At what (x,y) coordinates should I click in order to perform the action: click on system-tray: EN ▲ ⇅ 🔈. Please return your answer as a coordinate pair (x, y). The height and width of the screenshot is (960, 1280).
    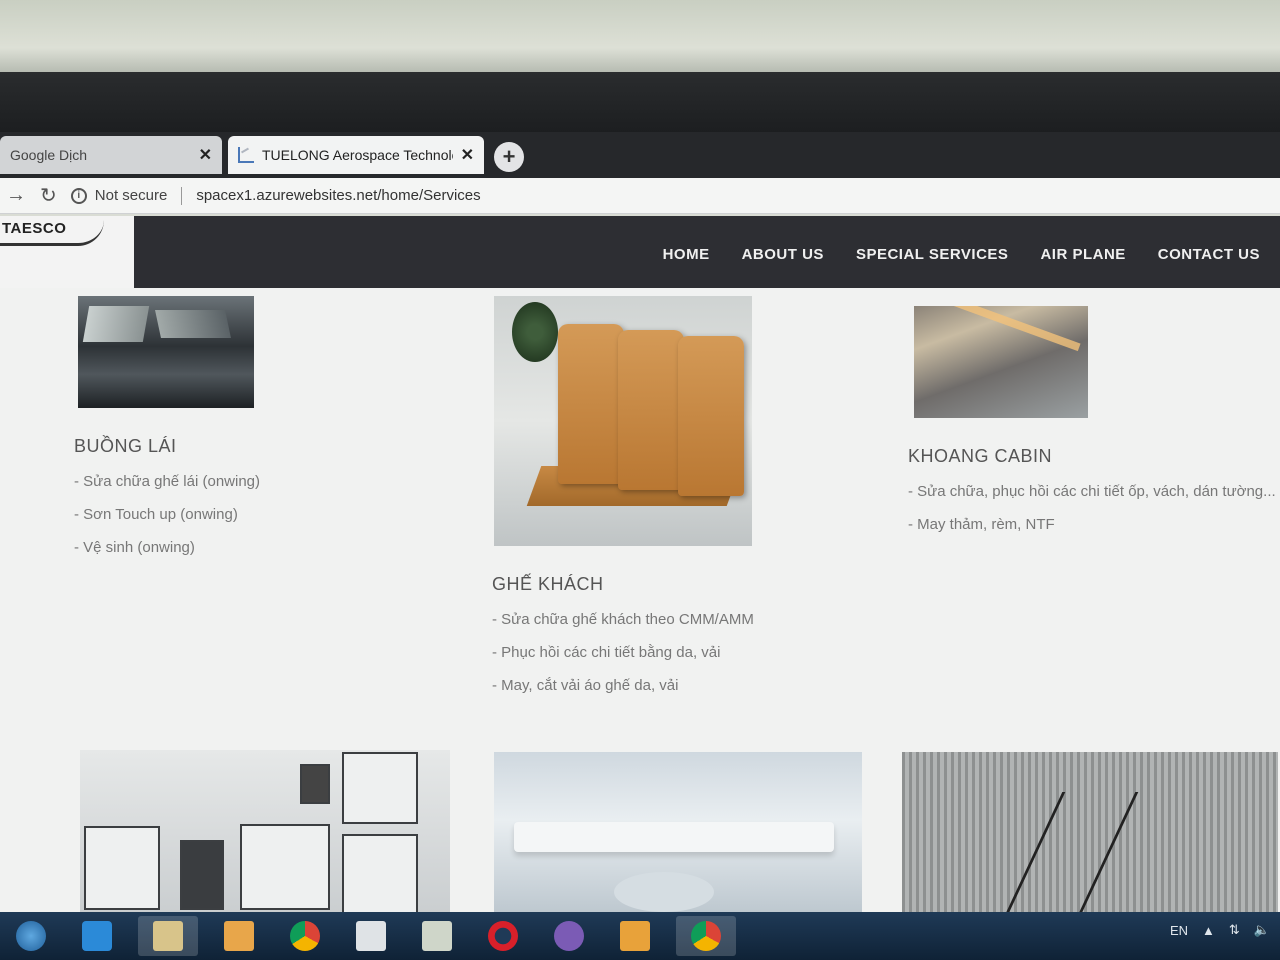
    Looking at the image, I should click on (1220, 930).